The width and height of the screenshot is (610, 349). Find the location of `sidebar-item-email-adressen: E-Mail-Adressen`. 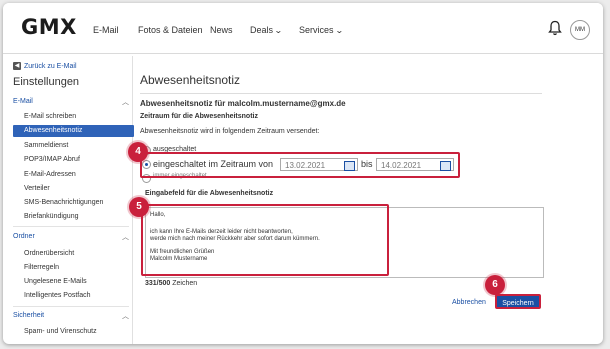

sidebar-item-email-adressen: E-Mail-Adressen is located at coordinates (50, 174).